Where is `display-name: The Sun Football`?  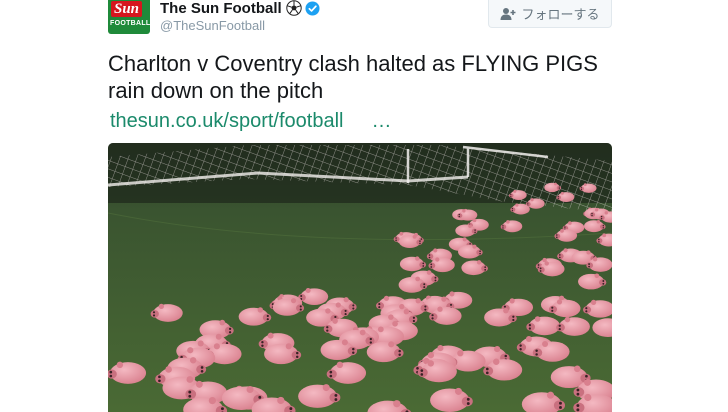 display-name: The Sun Football is located at coordinates (221, 8).